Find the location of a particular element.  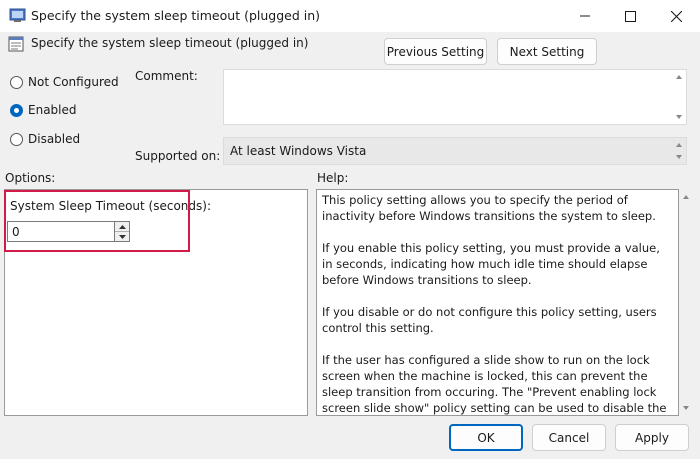

comment-label: Comment: is located at coordinates (166, 76).